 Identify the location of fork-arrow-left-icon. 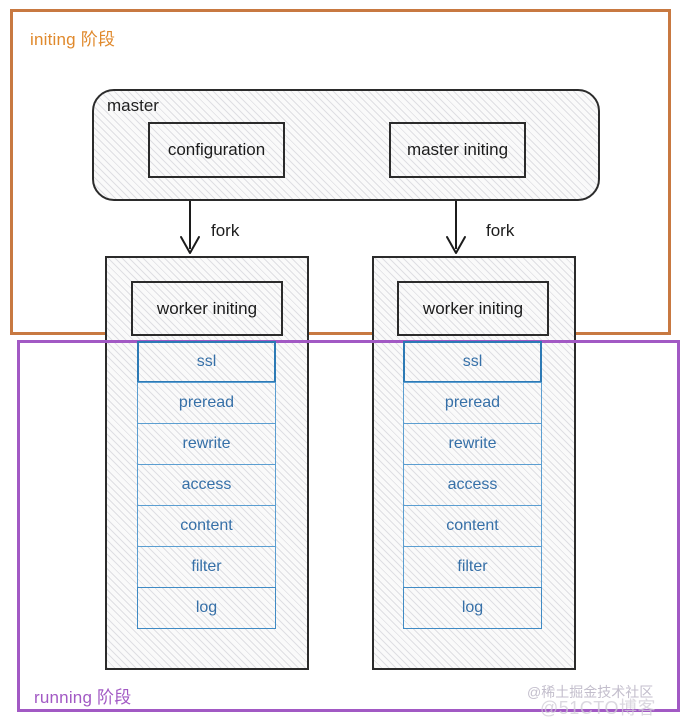
(190, 227).